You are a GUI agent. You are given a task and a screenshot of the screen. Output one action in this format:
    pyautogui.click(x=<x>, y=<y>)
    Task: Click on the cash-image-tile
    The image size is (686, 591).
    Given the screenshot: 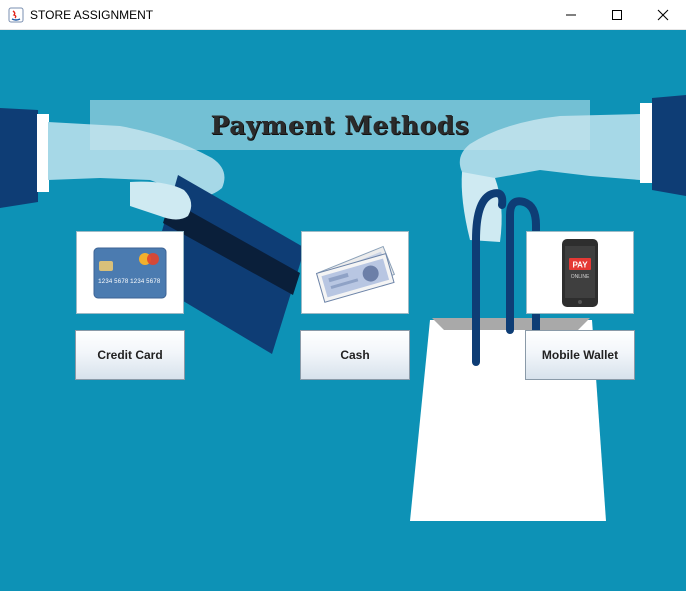 What is the action you would take?
    pyautogui.click(x=355, y=272)
    